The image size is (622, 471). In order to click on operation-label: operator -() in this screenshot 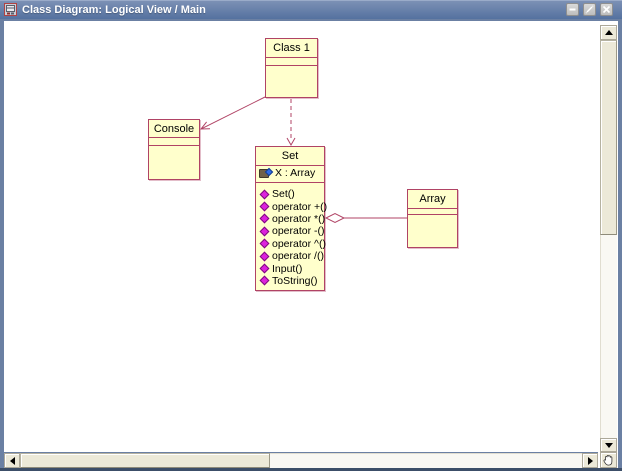, I will do `click(298, 231)`.